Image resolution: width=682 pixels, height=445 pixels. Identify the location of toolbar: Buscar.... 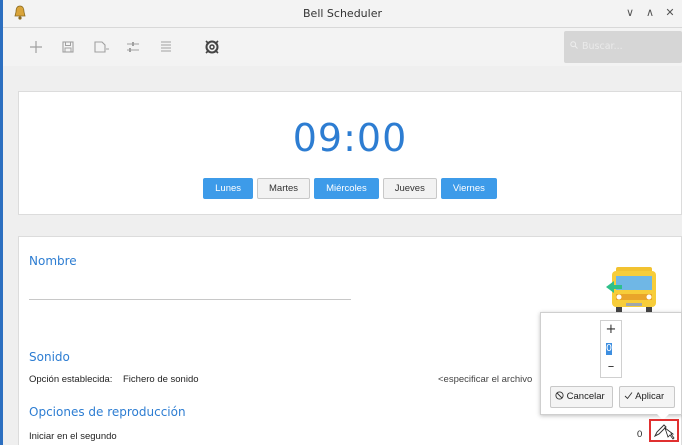
(342, 47).